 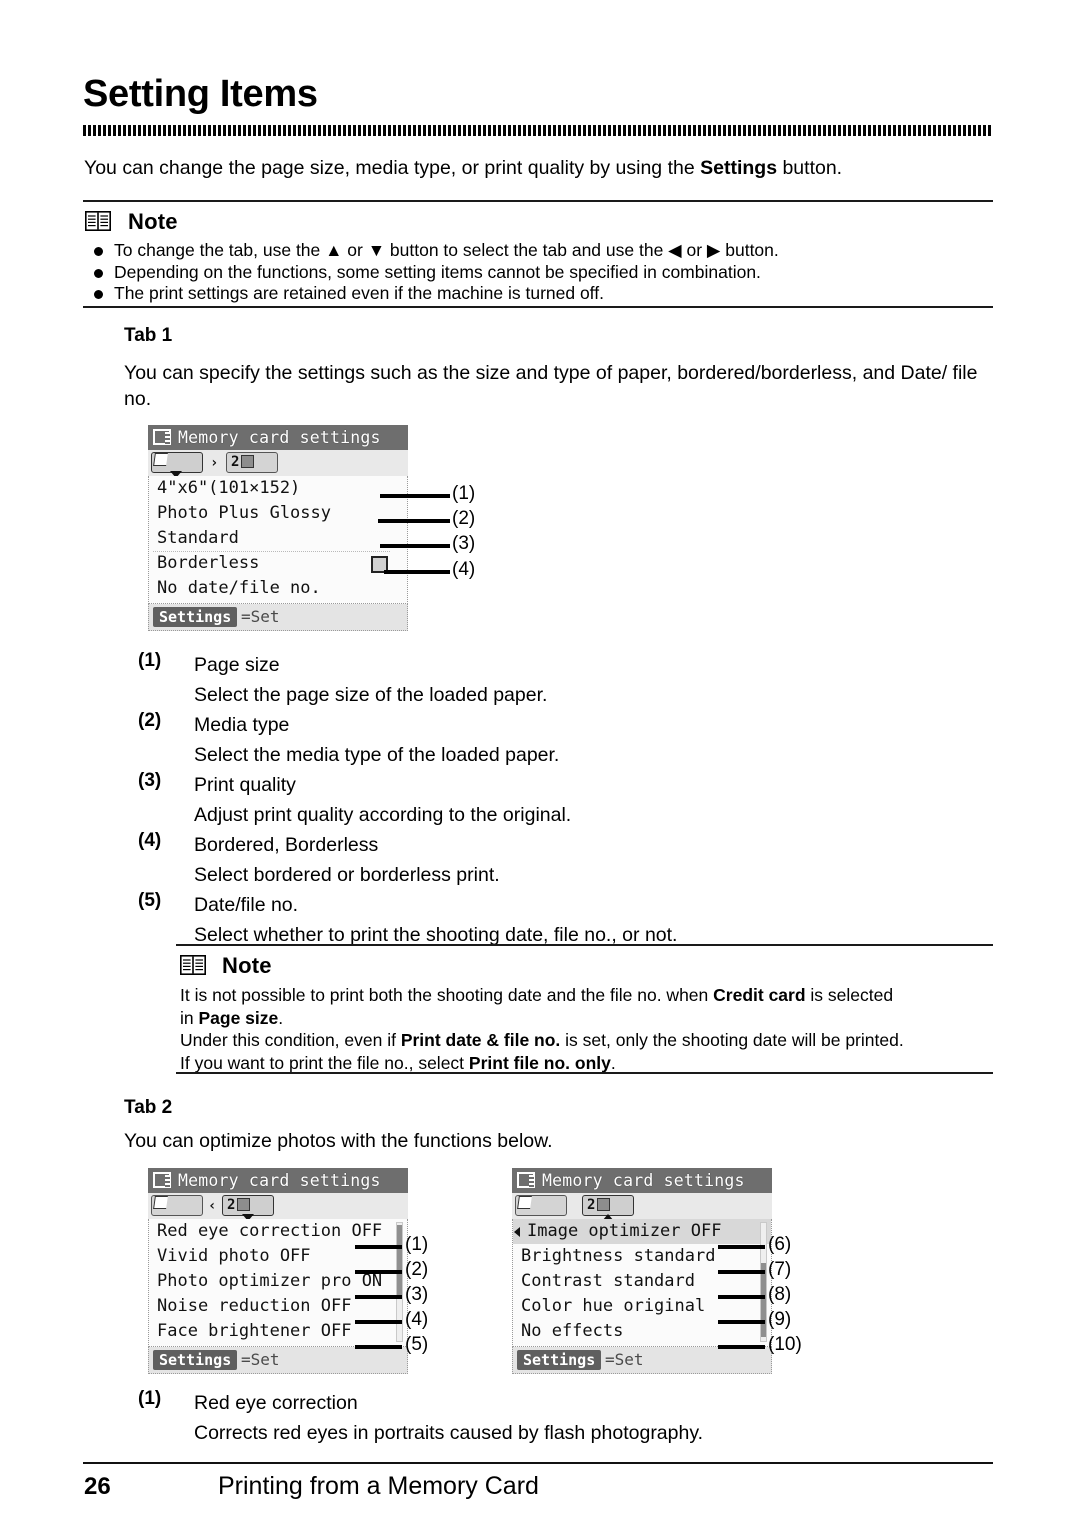 What do you see at coordinates (785, 1344) in the screenshot?
I see `callout-t2-10: (10)` at bounding box center [785, 1344].